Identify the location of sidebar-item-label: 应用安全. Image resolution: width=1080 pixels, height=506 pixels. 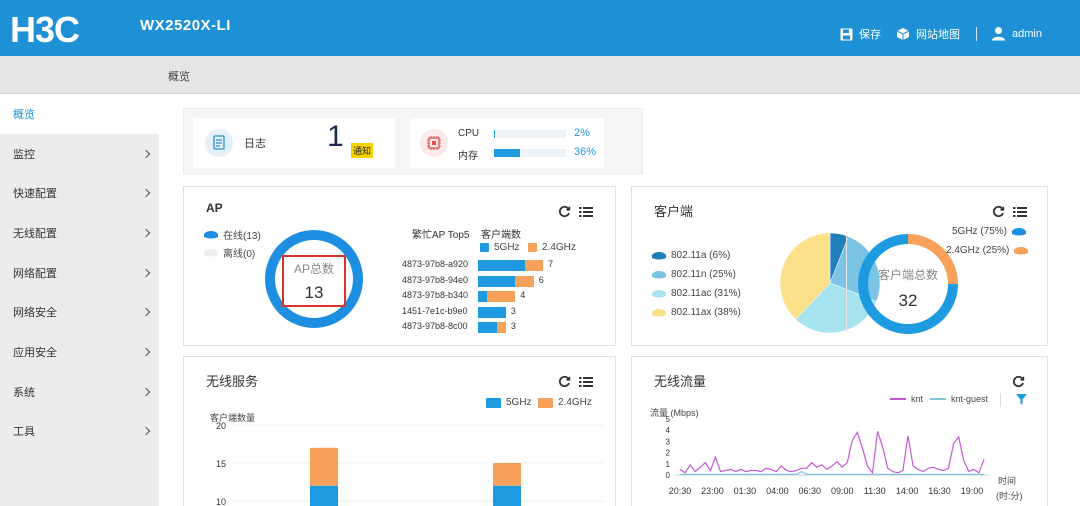
(35, 352).